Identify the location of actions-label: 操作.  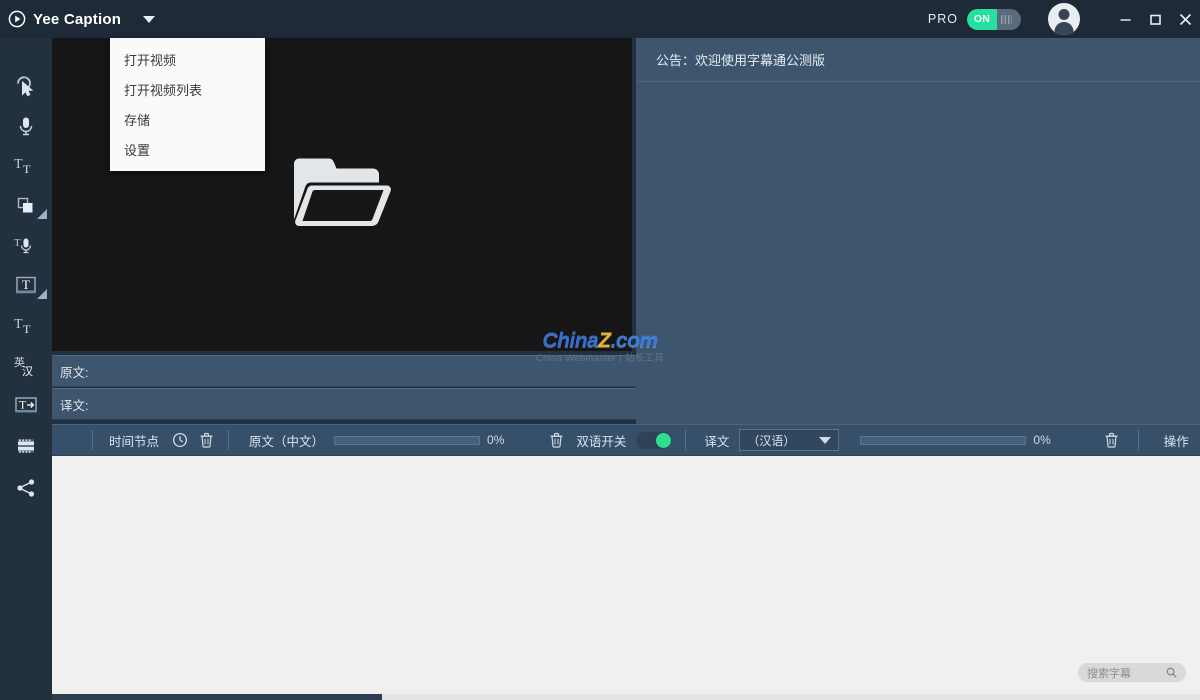
(1176, 441).